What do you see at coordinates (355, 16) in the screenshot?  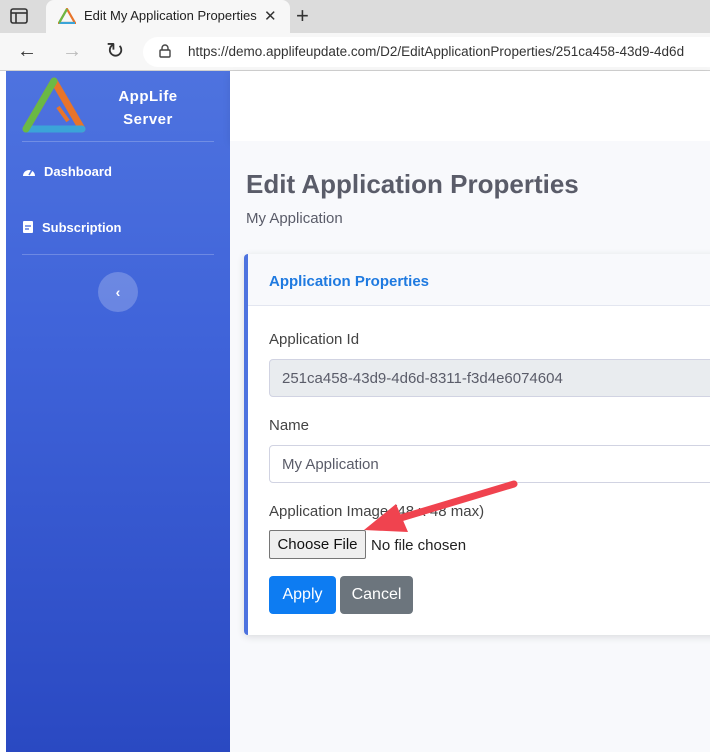 I see `browser-tab-bar: Edit My Application Properties ✕ +` at bounding box center [355, 16].